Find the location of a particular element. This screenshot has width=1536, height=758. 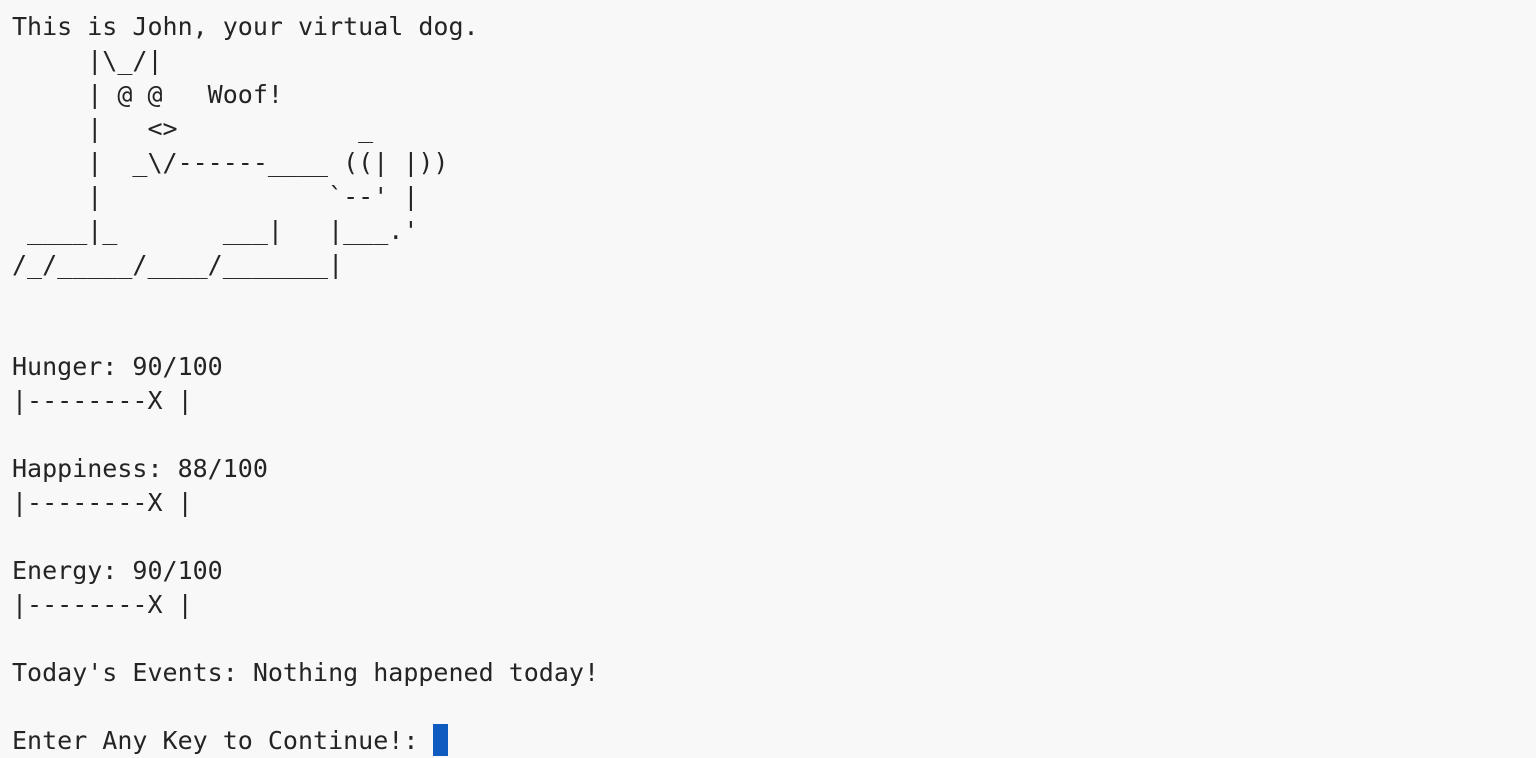

hunger-label: Hunger: 90/100 is located at coordinates (117, 366).